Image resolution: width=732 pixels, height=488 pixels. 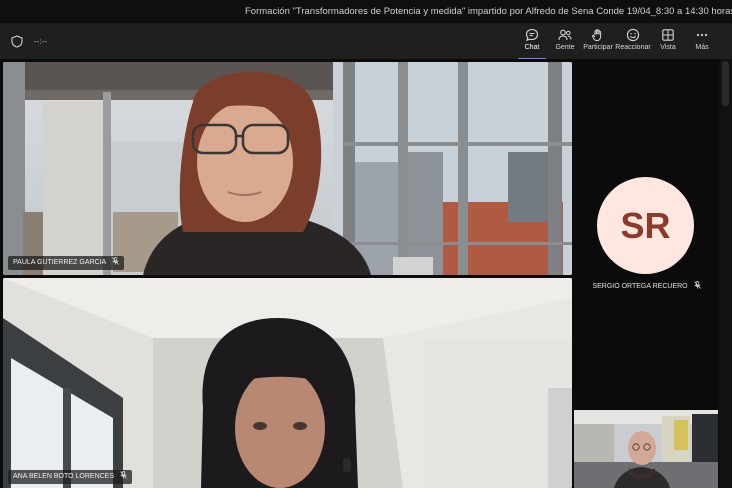 I want to click on video-feed-image, so click(x=646, y=449).